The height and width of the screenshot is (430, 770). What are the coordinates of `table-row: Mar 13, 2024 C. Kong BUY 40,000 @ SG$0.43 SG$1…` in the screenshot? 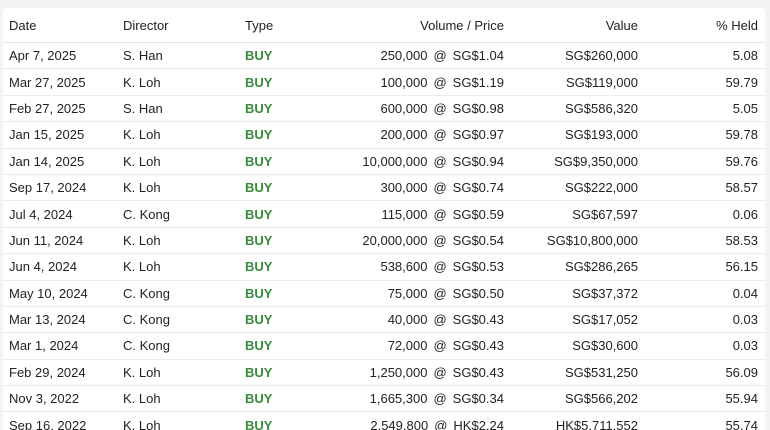 It's located at (384, 320).